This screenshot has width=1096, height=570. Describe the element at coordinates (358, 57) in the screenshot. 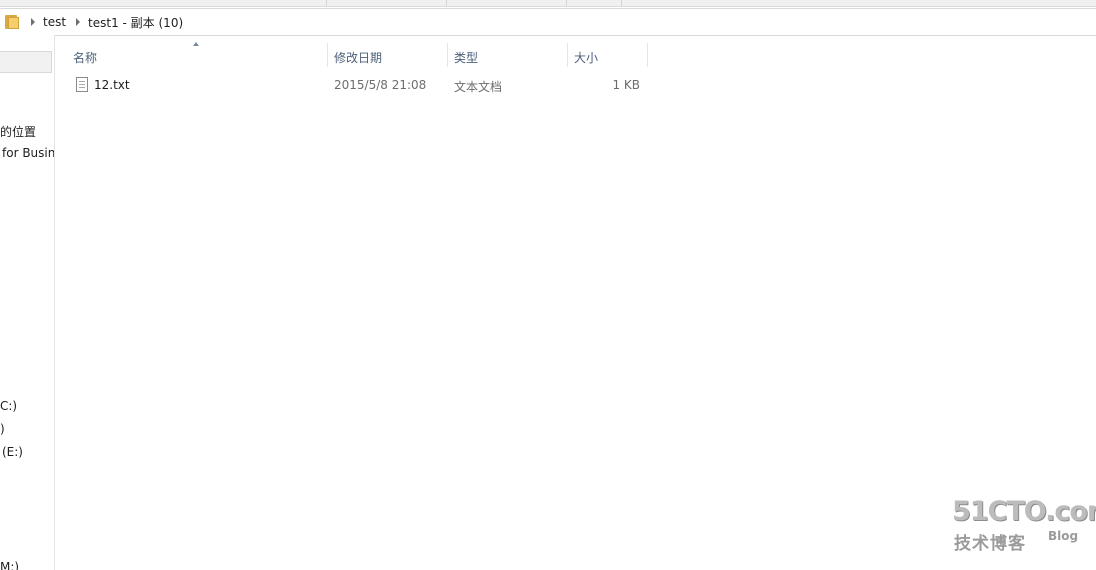

I see `column-header-date-modified: 修改日期` at that location.